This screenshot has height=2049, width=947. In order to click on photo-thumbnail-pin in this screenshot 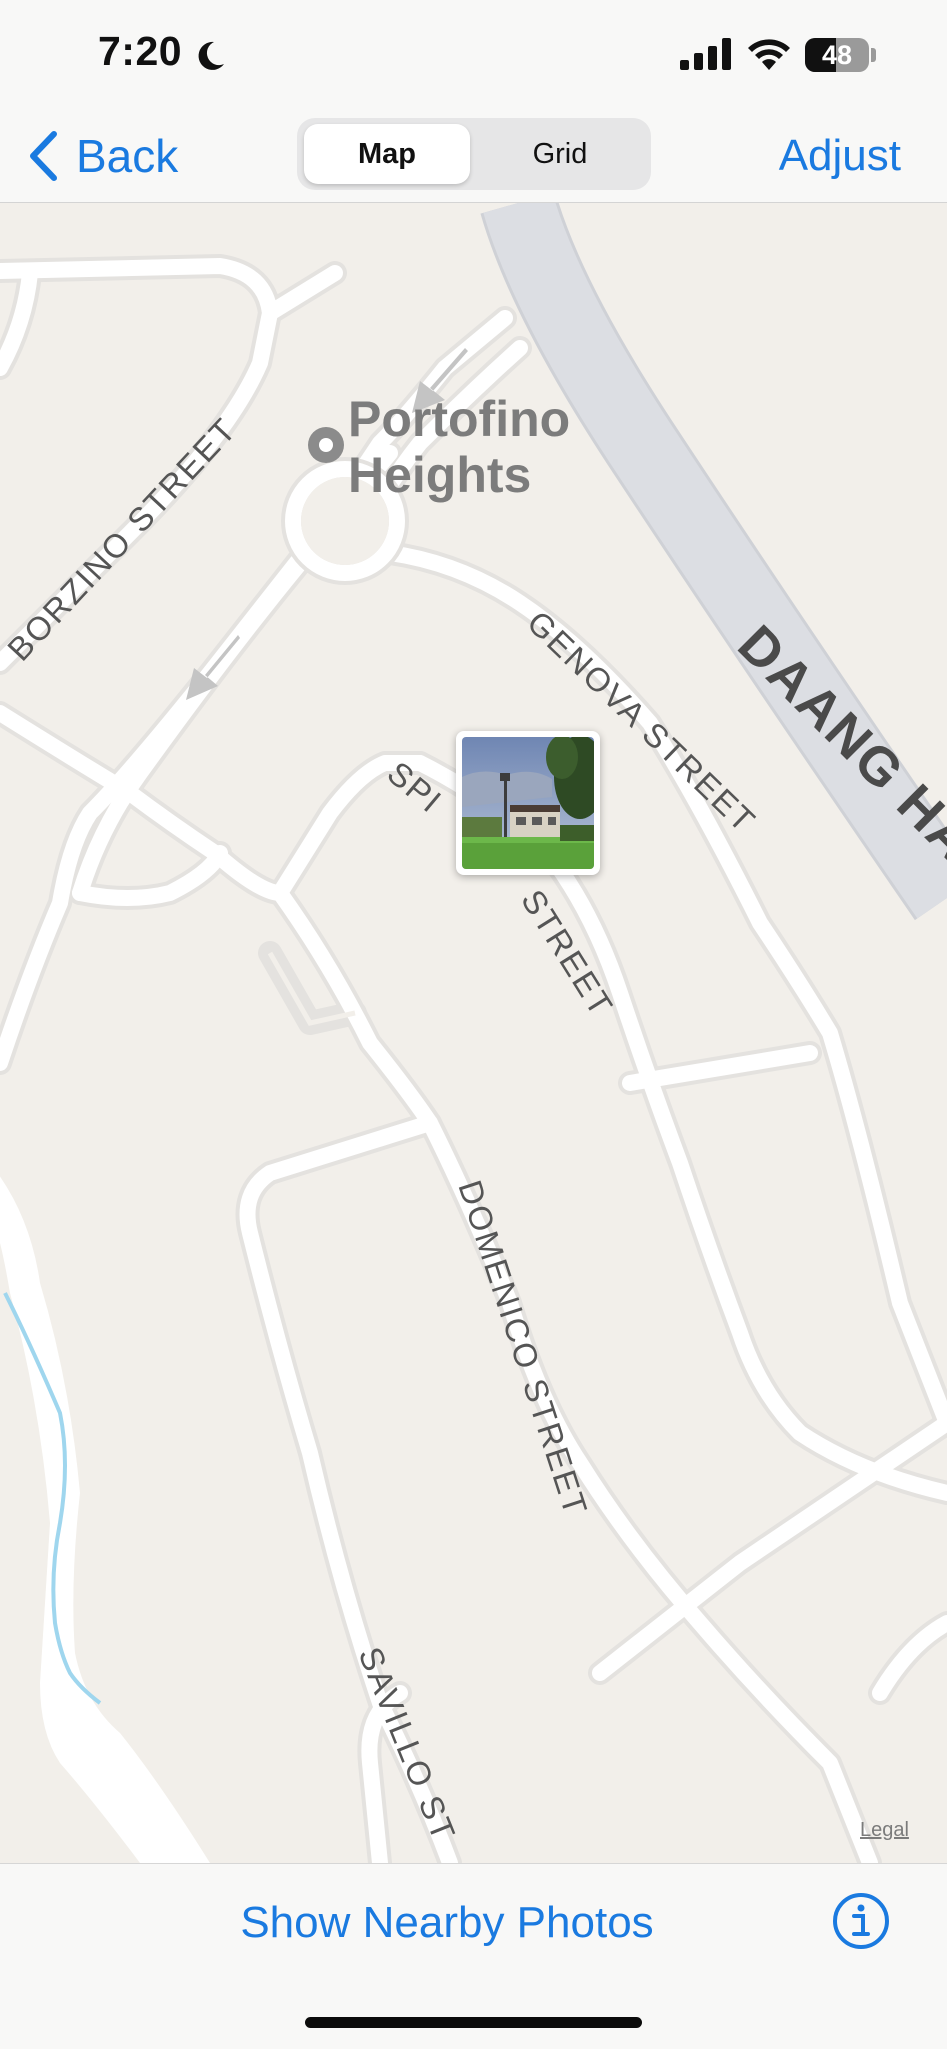, I will do `click(528, 803)`.